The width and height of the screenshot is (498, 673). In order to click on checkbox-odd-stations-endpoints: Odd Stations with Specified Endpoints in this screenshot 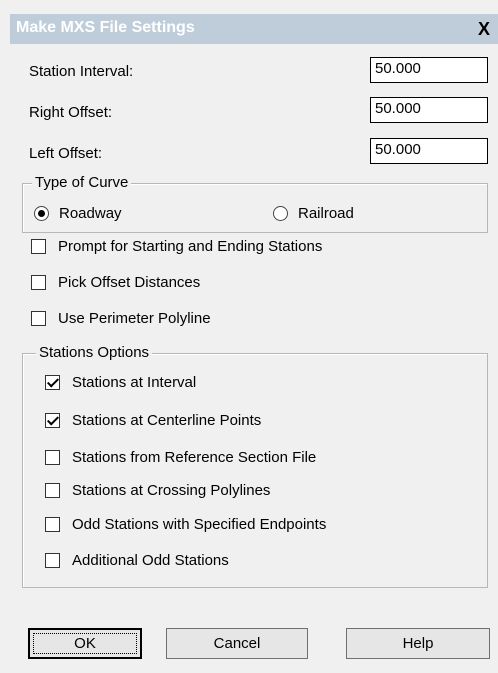, I will do `click(185, 524)`.